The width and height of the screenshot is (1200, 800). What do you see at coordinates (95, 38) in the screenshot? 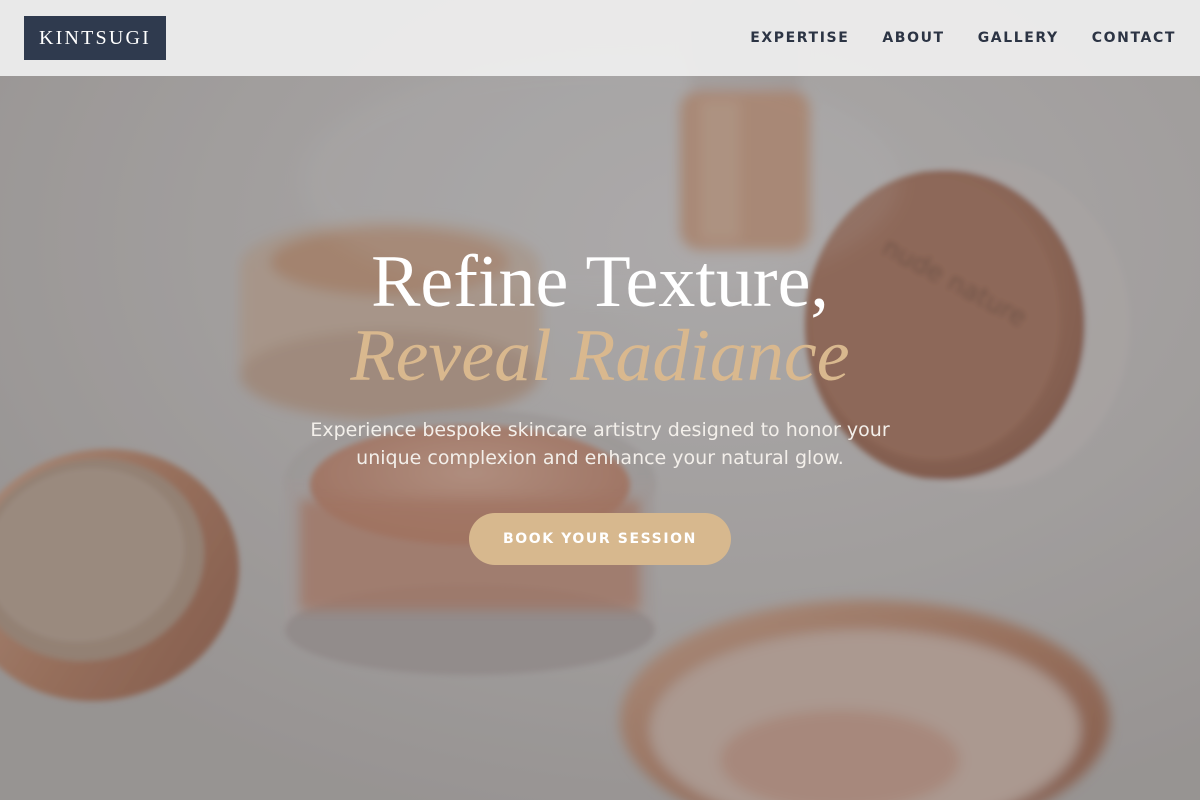
I see `brand-logo: KINTSUGI` at bounding box center [95, 38].